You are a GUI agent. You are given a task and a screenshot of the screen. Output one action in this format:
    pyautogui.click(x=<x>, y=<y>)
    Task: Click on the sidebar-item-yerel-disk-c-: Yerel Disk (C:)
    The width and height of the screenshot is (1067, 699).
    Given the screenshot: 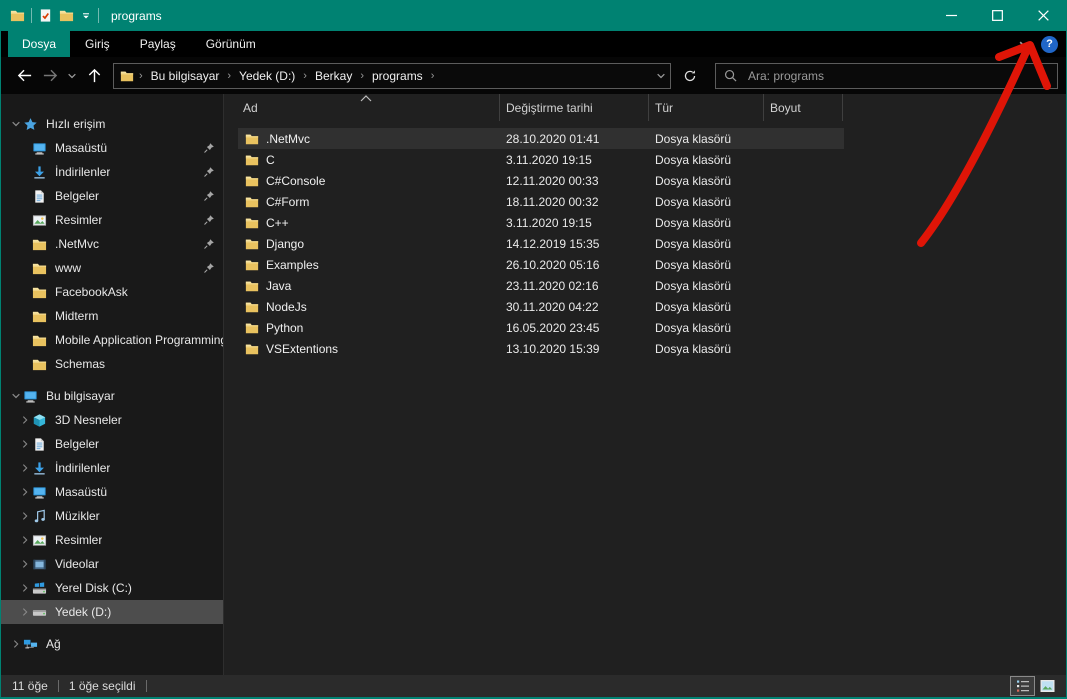 What is the action you would take?
    pyautogui.click(x=112, y=588)
    